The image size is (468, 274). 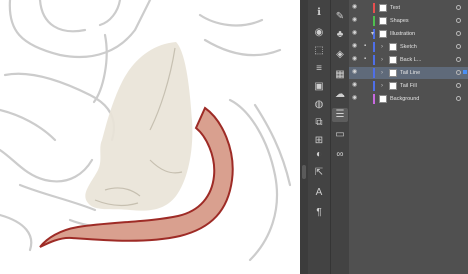 What do you see at coordinates (304, 172) in the screenshot?
I see `collapse-handle` at bounding box center [304, 172].